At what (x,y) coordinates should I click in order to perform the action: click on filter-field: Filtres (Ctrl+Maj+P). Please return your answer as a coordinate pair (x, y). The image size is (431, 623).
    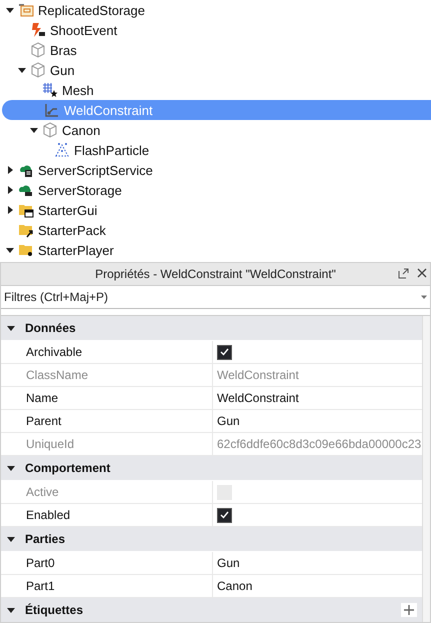
    Looking at the image, I should click on (212, 297).